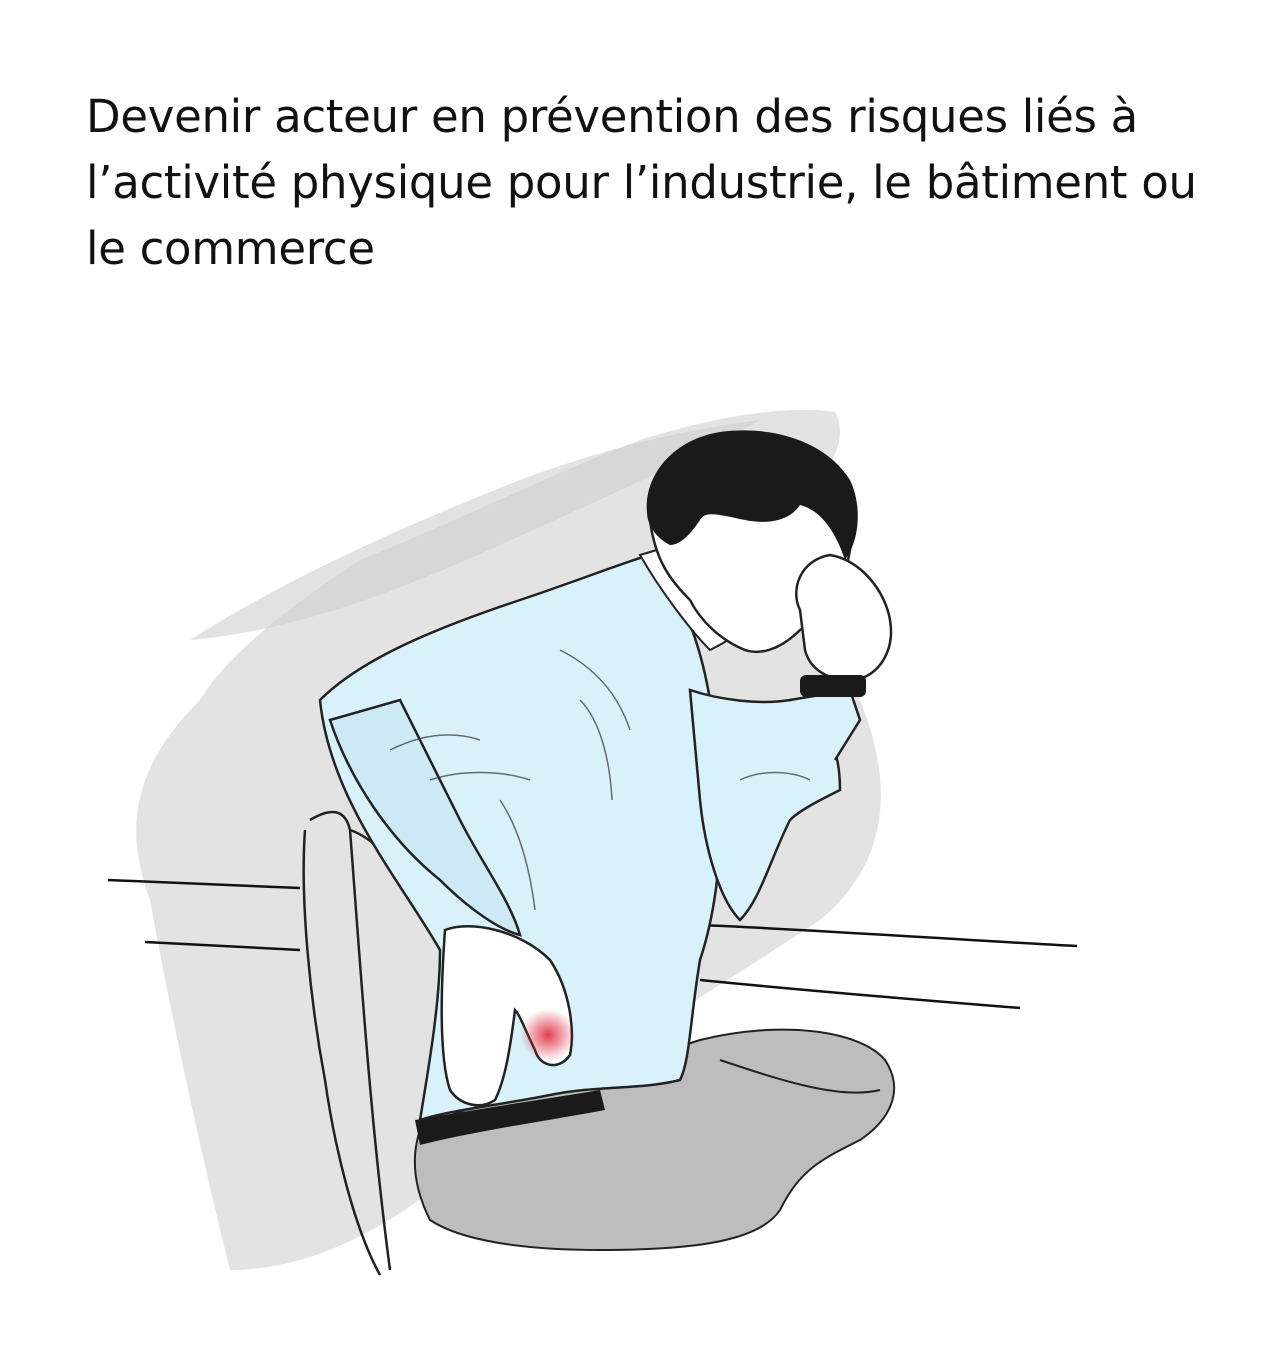 This screenshot has width=1288, height=1371. I want to click on pain-spot-icon, so click(548, 1035).